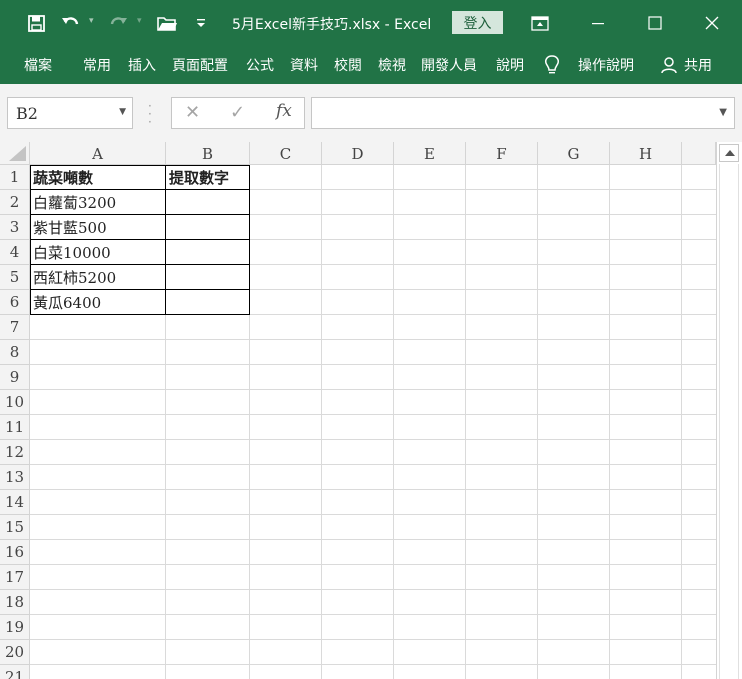 This screenshot has height=679, width=742. What do you see at coordinates (118, 23) in the screenshot?
I see `redo-icon` at bounding box center [118, 23].